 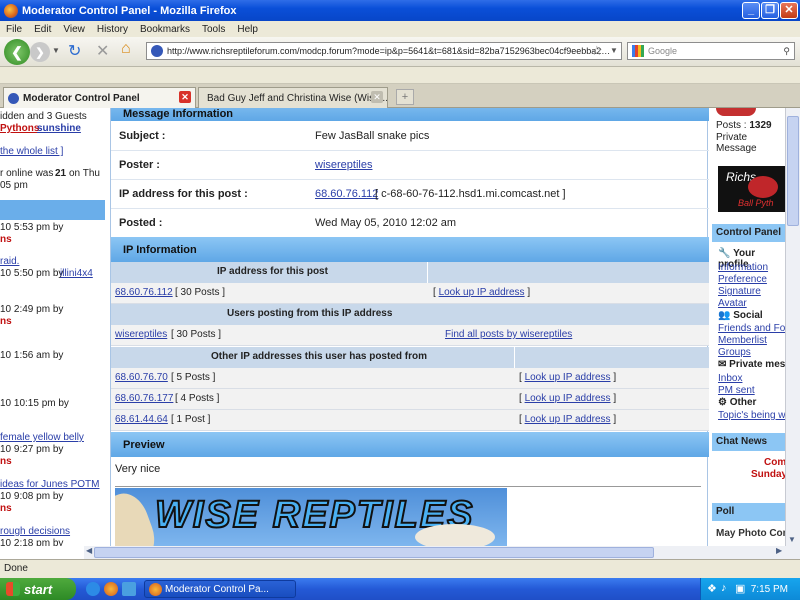 What do you see at coordinates (742, 279) in the screenshot?
I see `preference-link: Preference` at bounding box center [742, 279].